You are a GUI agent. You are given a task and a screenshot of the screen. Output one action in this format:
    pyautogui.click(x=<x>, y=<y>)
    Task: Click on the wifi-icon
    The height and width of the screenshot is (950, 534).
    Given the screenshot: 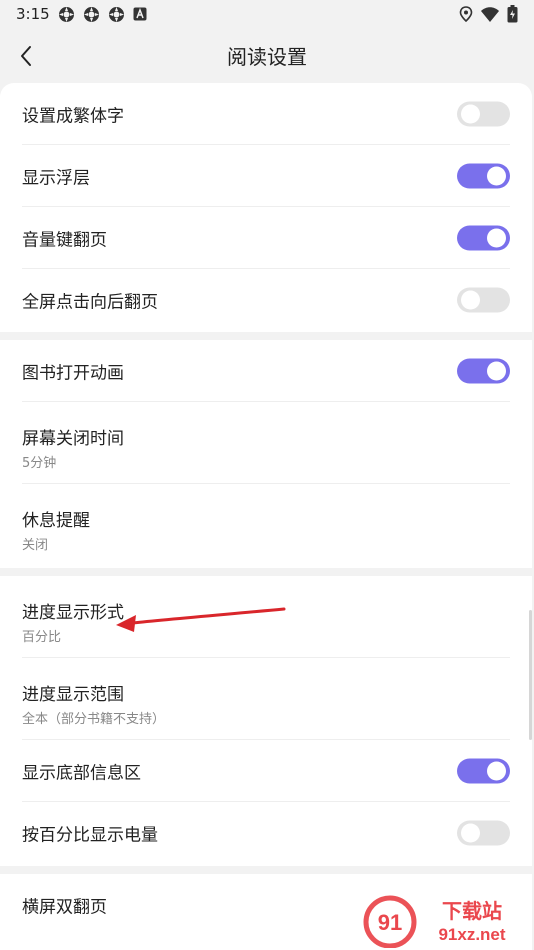 What is the action you would take?
    pyautogui.click(x=490, y=14)
    